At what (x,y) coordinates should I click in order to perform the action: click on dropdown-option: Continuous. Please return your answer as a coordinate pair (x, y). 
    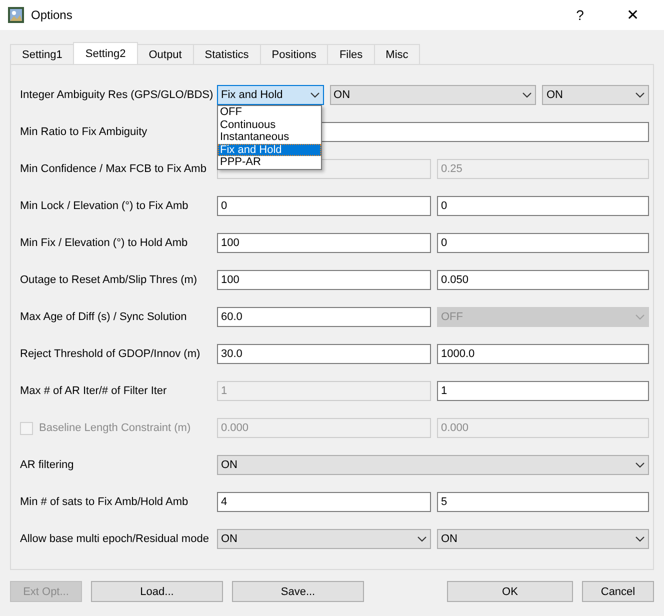
    Looking at the image, I should click on (269, 125).